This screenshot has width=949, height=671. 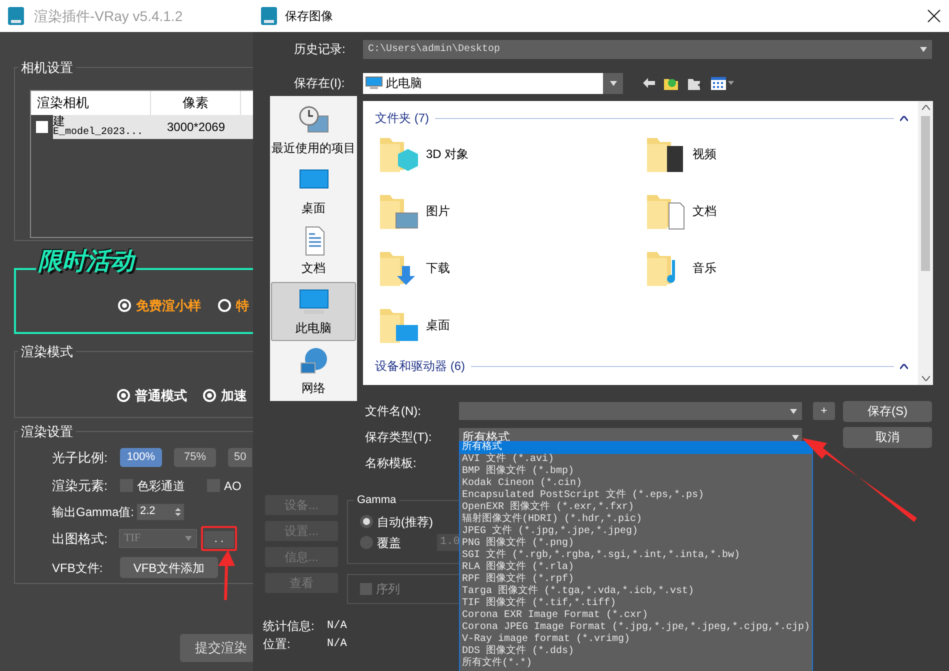 I want to click on folder-item: 文档, so click(x=775, y=211).